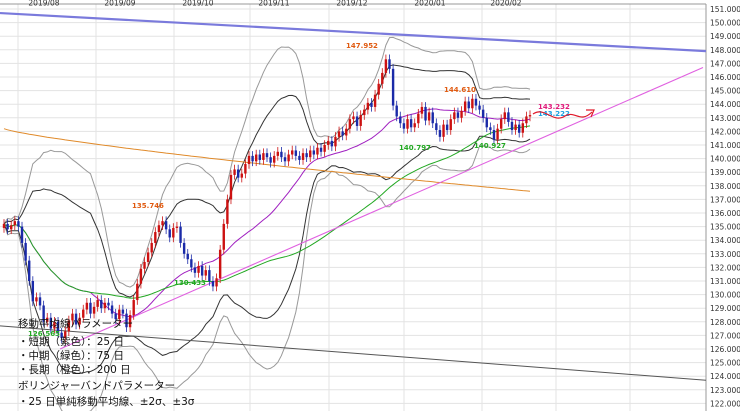 The image size is (740, 411). I want to click on y-tick-label: 124.000, so click(725, 376).